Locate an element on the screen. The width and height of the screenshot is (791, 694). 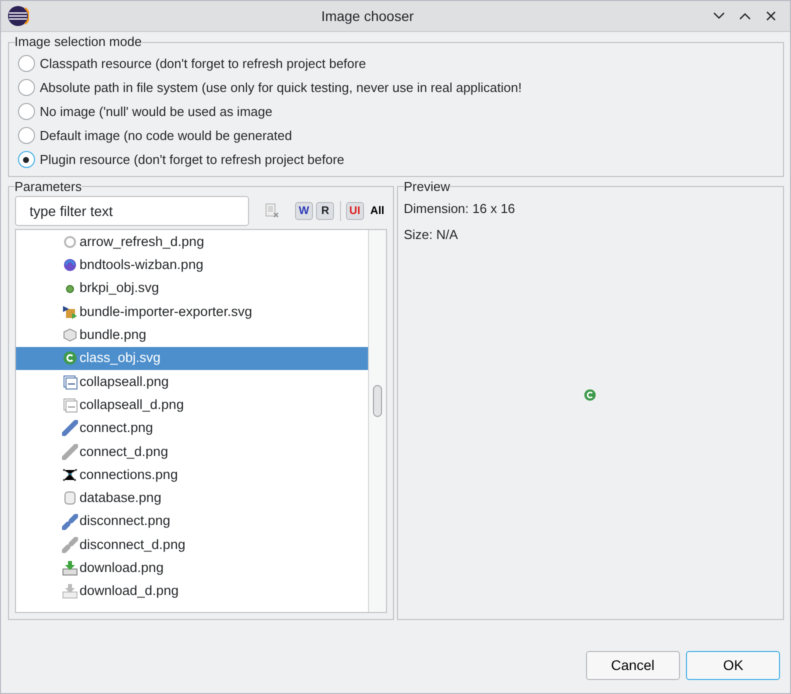
file-name: bundle.png is located at coordinates (113, 335).